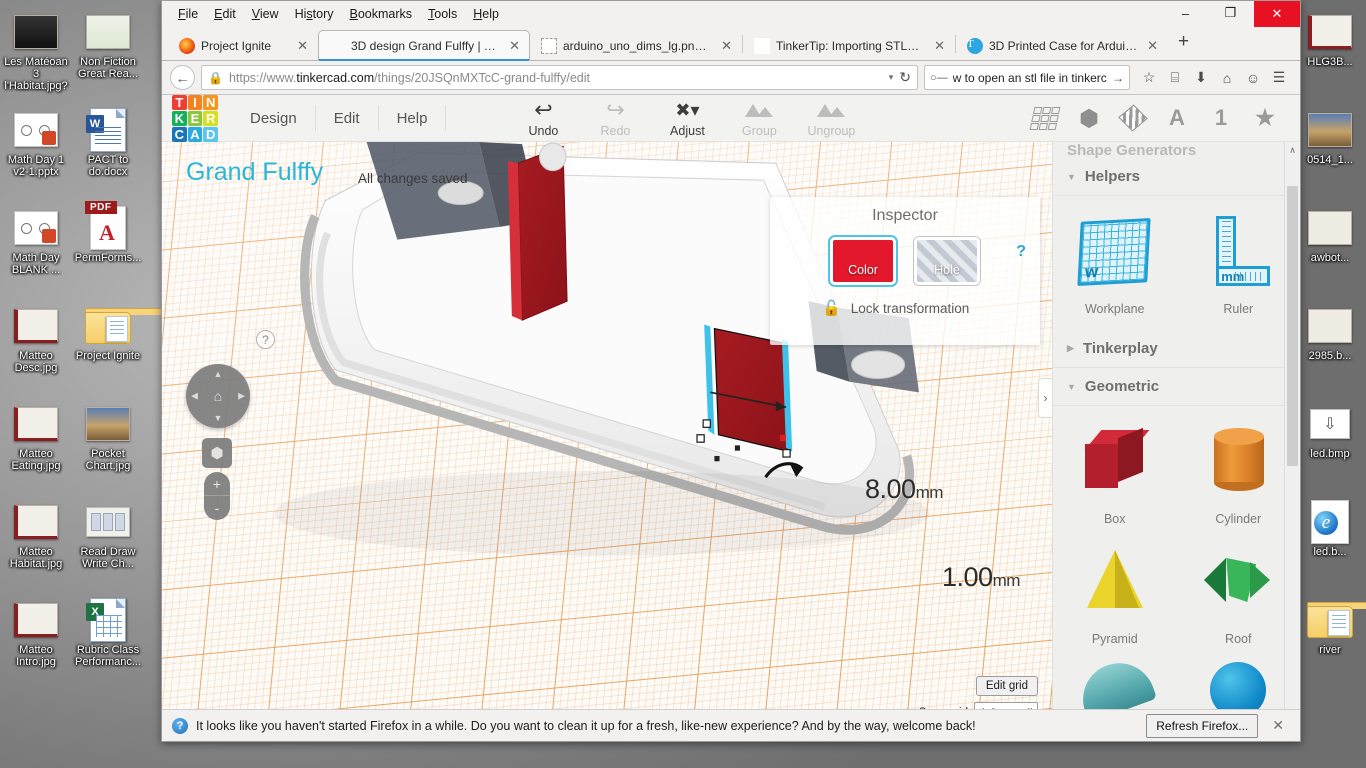  Describe the element at coordinates (1149, 78) in the screenshot. I see `bookmark-star-icon: ☆` at that location.